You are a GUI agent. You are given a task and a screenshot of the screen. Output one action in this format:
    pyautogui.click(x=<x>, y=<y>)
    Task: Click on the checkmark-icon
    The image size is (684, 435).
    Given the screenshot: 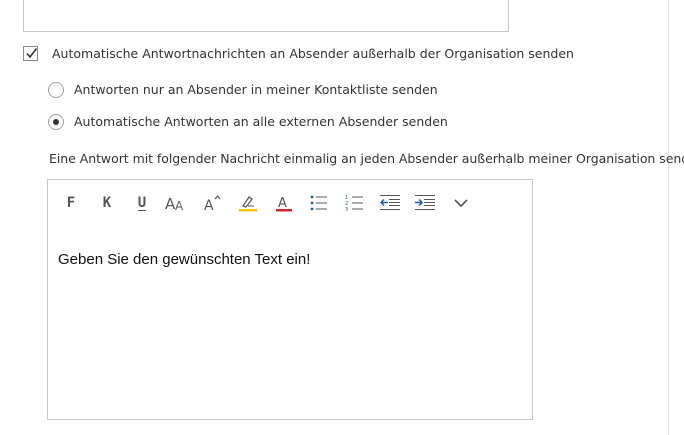 What is the action you would take?
    pyautogui.click(x=32, y=53)
    